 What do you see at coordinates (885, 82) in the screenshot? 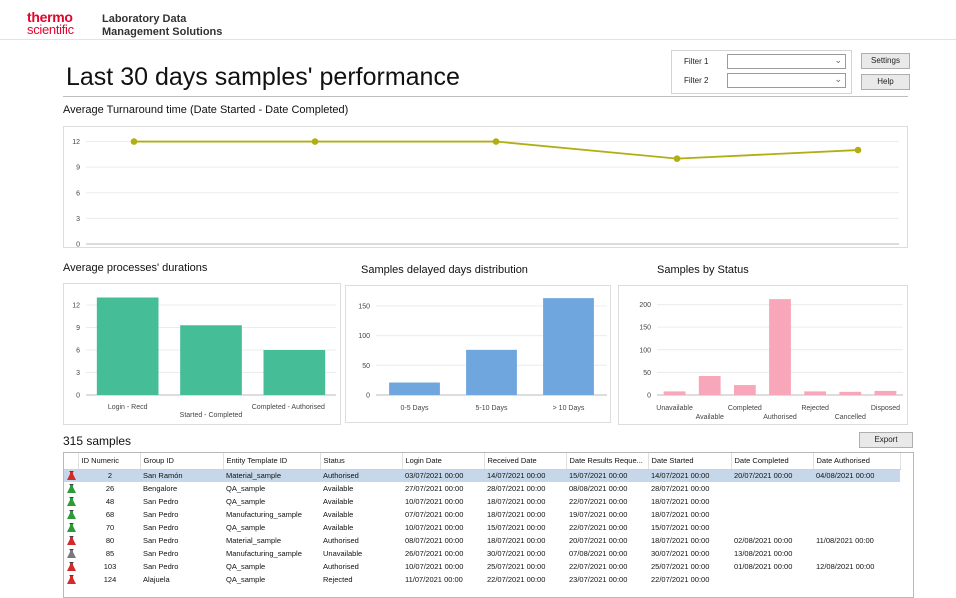
I see `help-button: Help` at bounding box center [885, 82].